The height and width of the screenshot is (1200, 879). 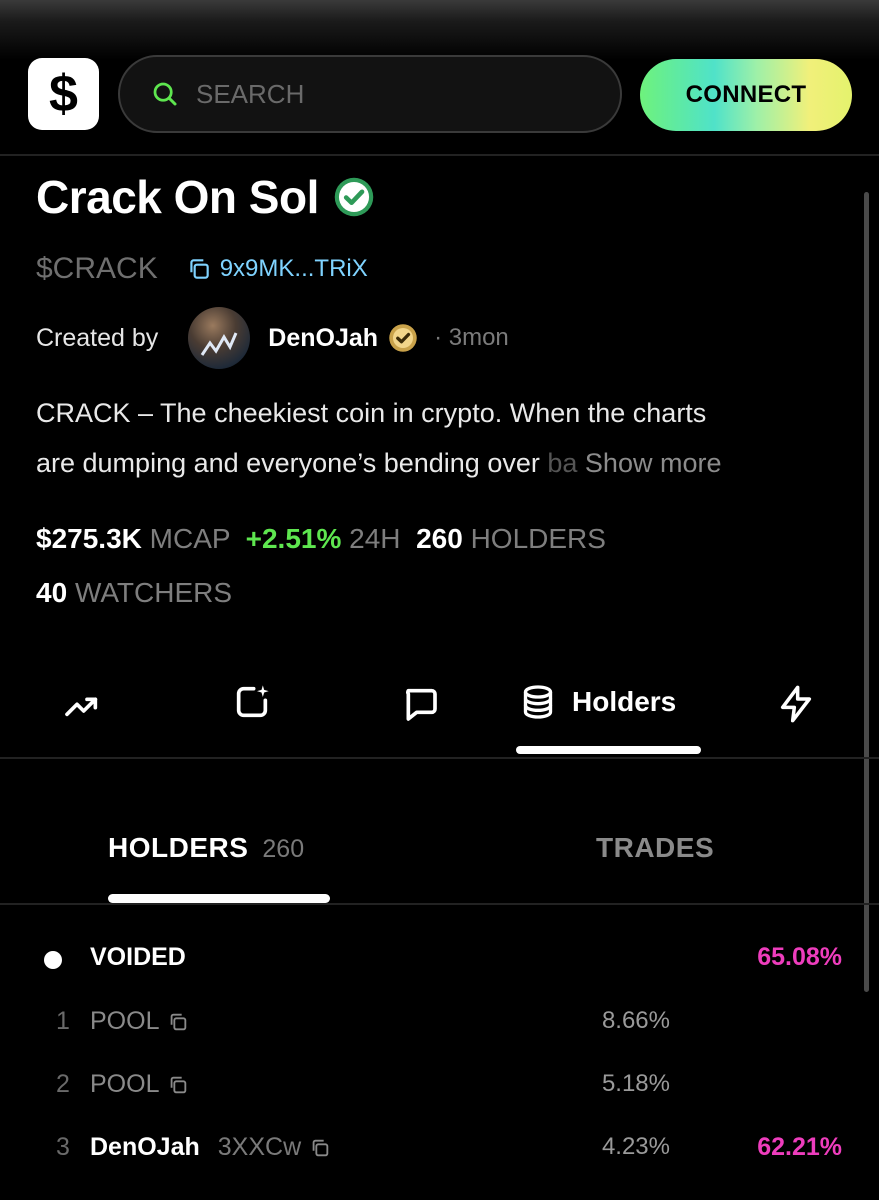 What do you see at coordinates (655, 848) in the screenshot?
I see `subtab-trades: TRADES` at bounding box center [655, 848].